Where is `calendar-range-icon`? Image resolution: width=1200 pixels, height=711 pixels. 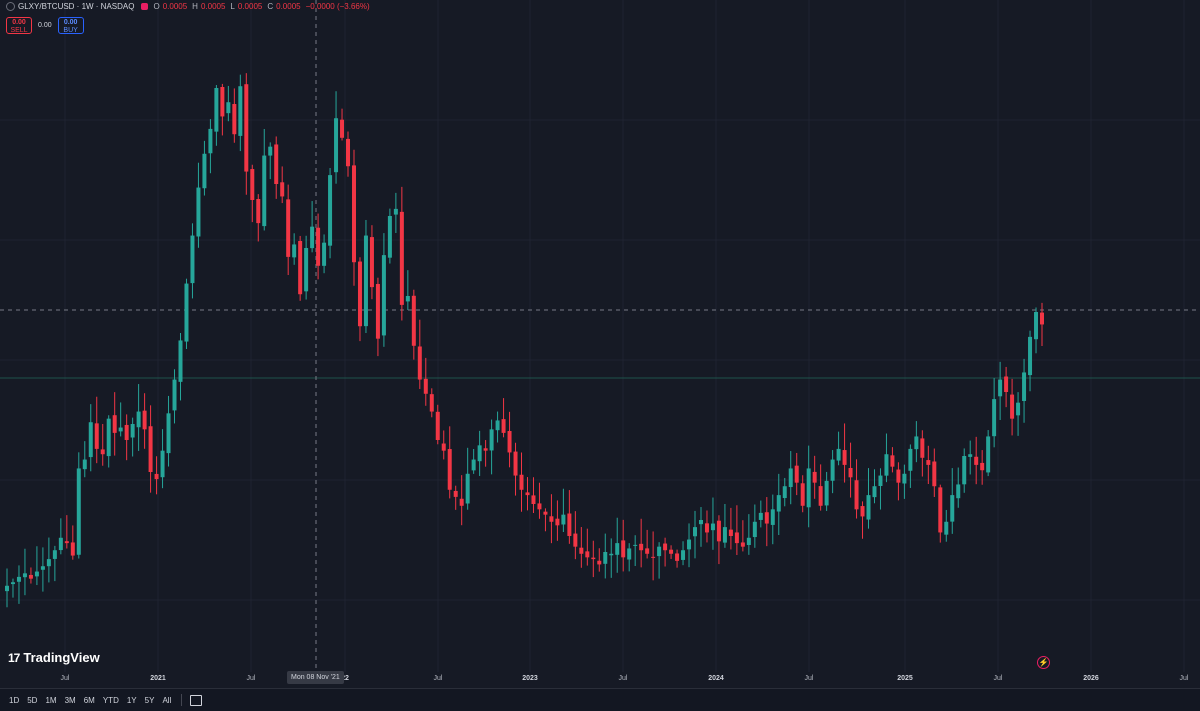 calendar-range-icon is located at coordinates (196, 700).